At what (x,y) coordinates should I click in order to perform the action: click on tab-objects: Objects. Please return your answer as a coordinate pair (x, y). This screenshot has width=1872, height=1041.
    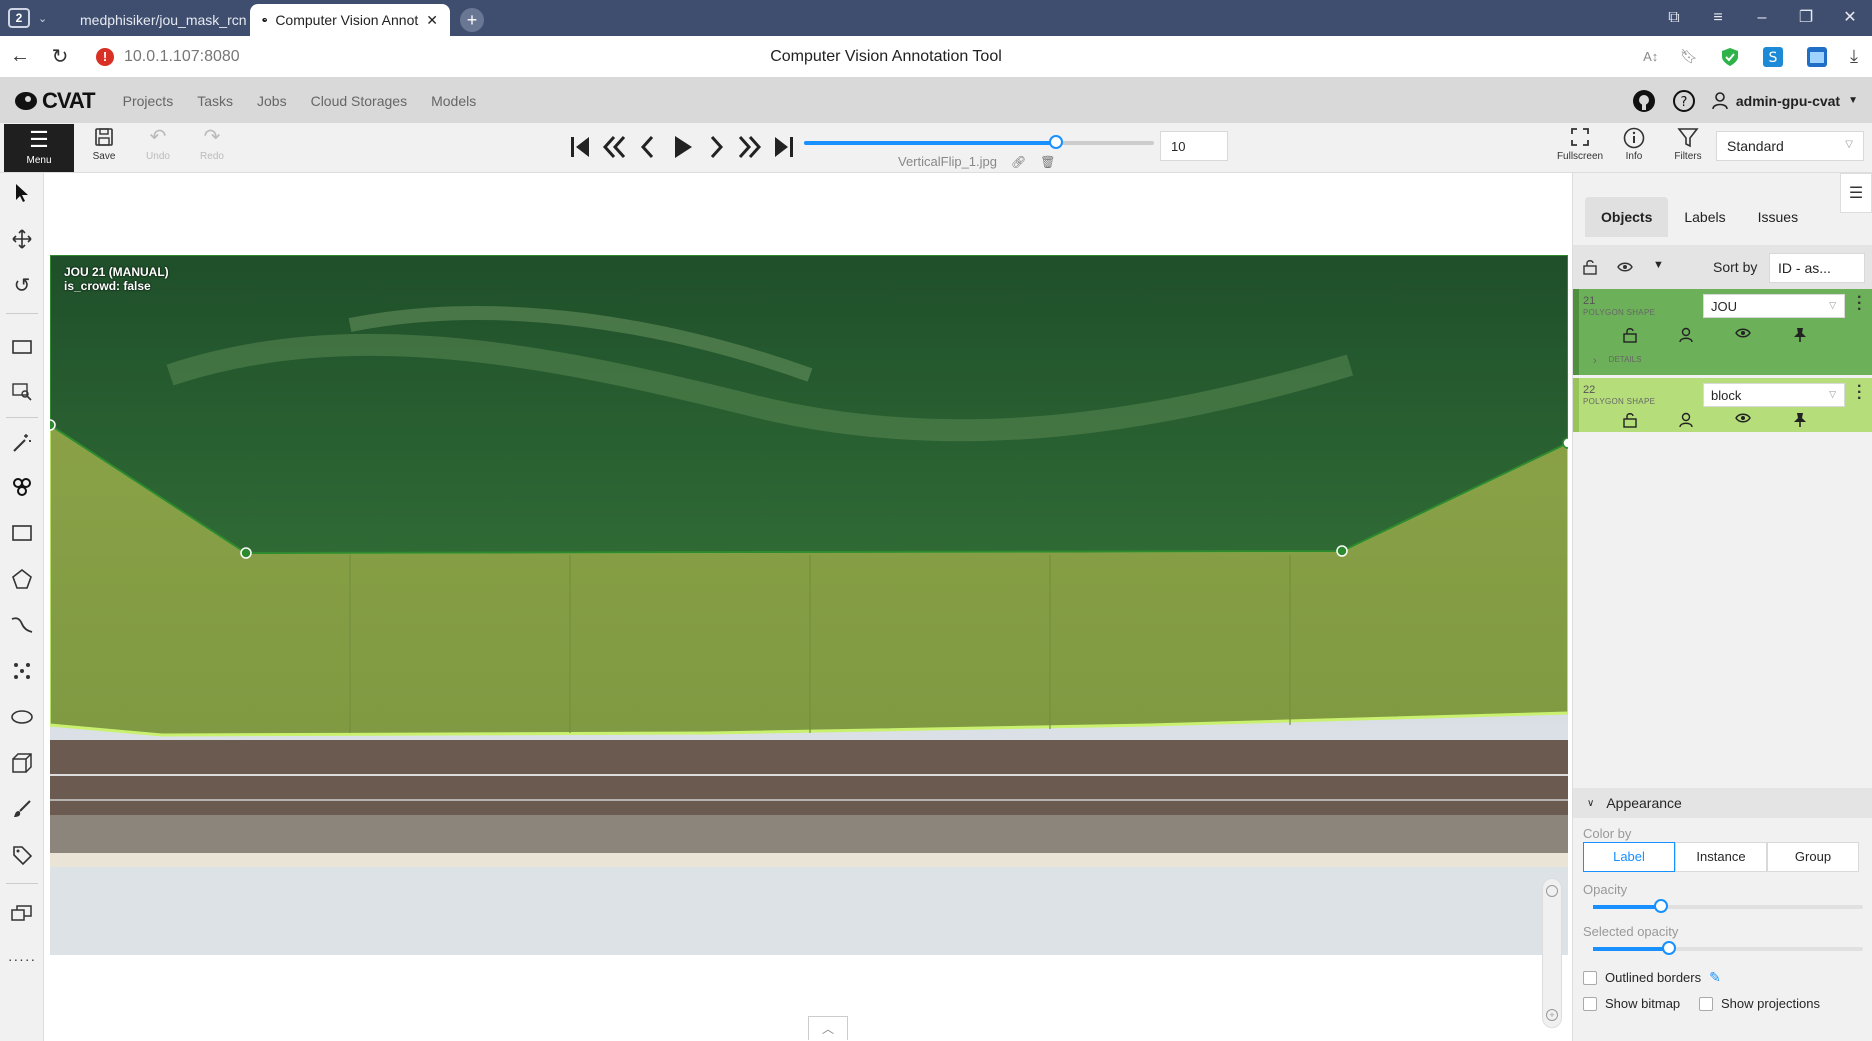
    Looking at the image, I should click on (1627, 217).